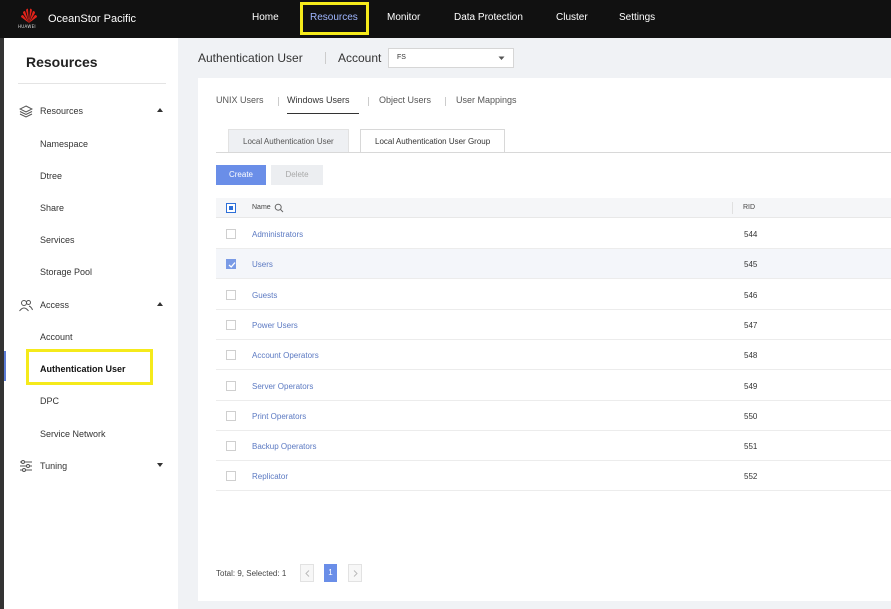 Image resolution: width=891 pixels, height=609 pixels. I want to click on tab-object-users: Object Users, so click(405, 100).